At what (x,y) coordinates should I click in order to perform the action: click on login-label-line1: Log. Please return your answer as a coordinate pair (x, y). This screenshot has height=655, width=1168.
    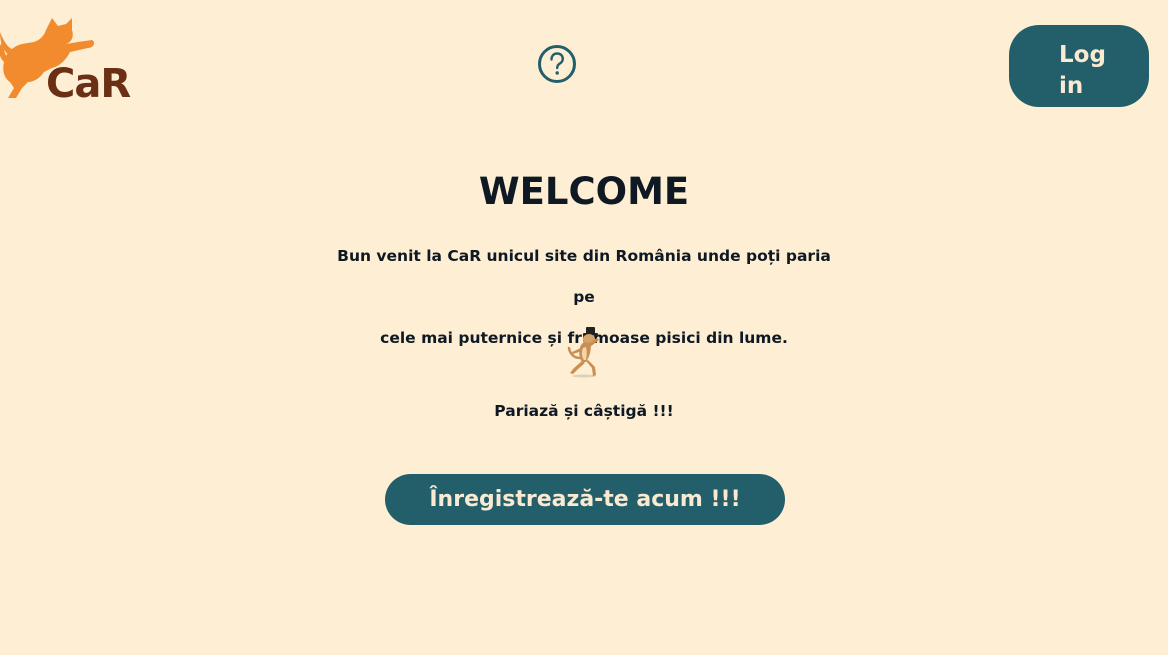
    Looking at the image, I should click on (1082, 55).